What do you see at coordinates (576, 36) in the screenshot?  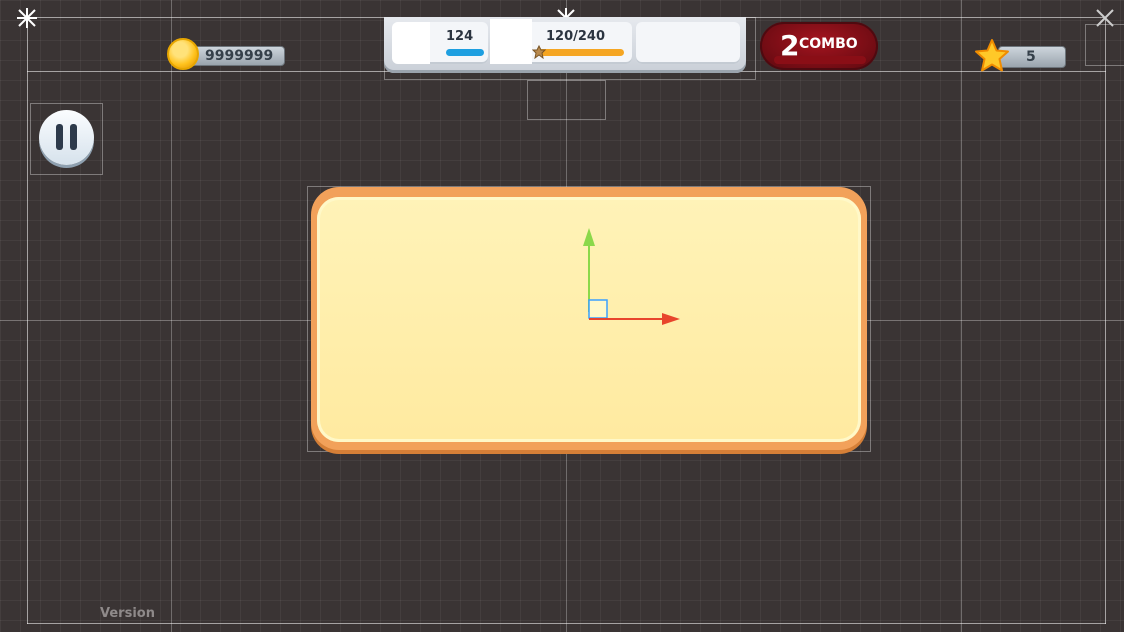 I see `cookie-progress-text: 120/240` at bounding box center [576, 36].